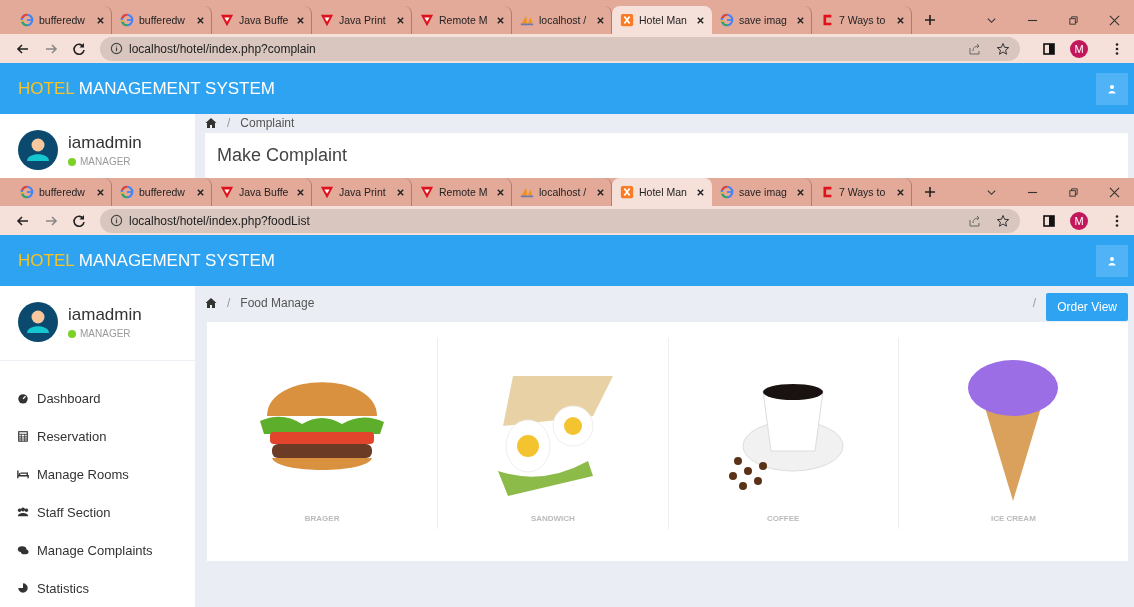 The height and width of the screenshot is (607, 1134). I want to click on gauge-icon, so click(23, 398).